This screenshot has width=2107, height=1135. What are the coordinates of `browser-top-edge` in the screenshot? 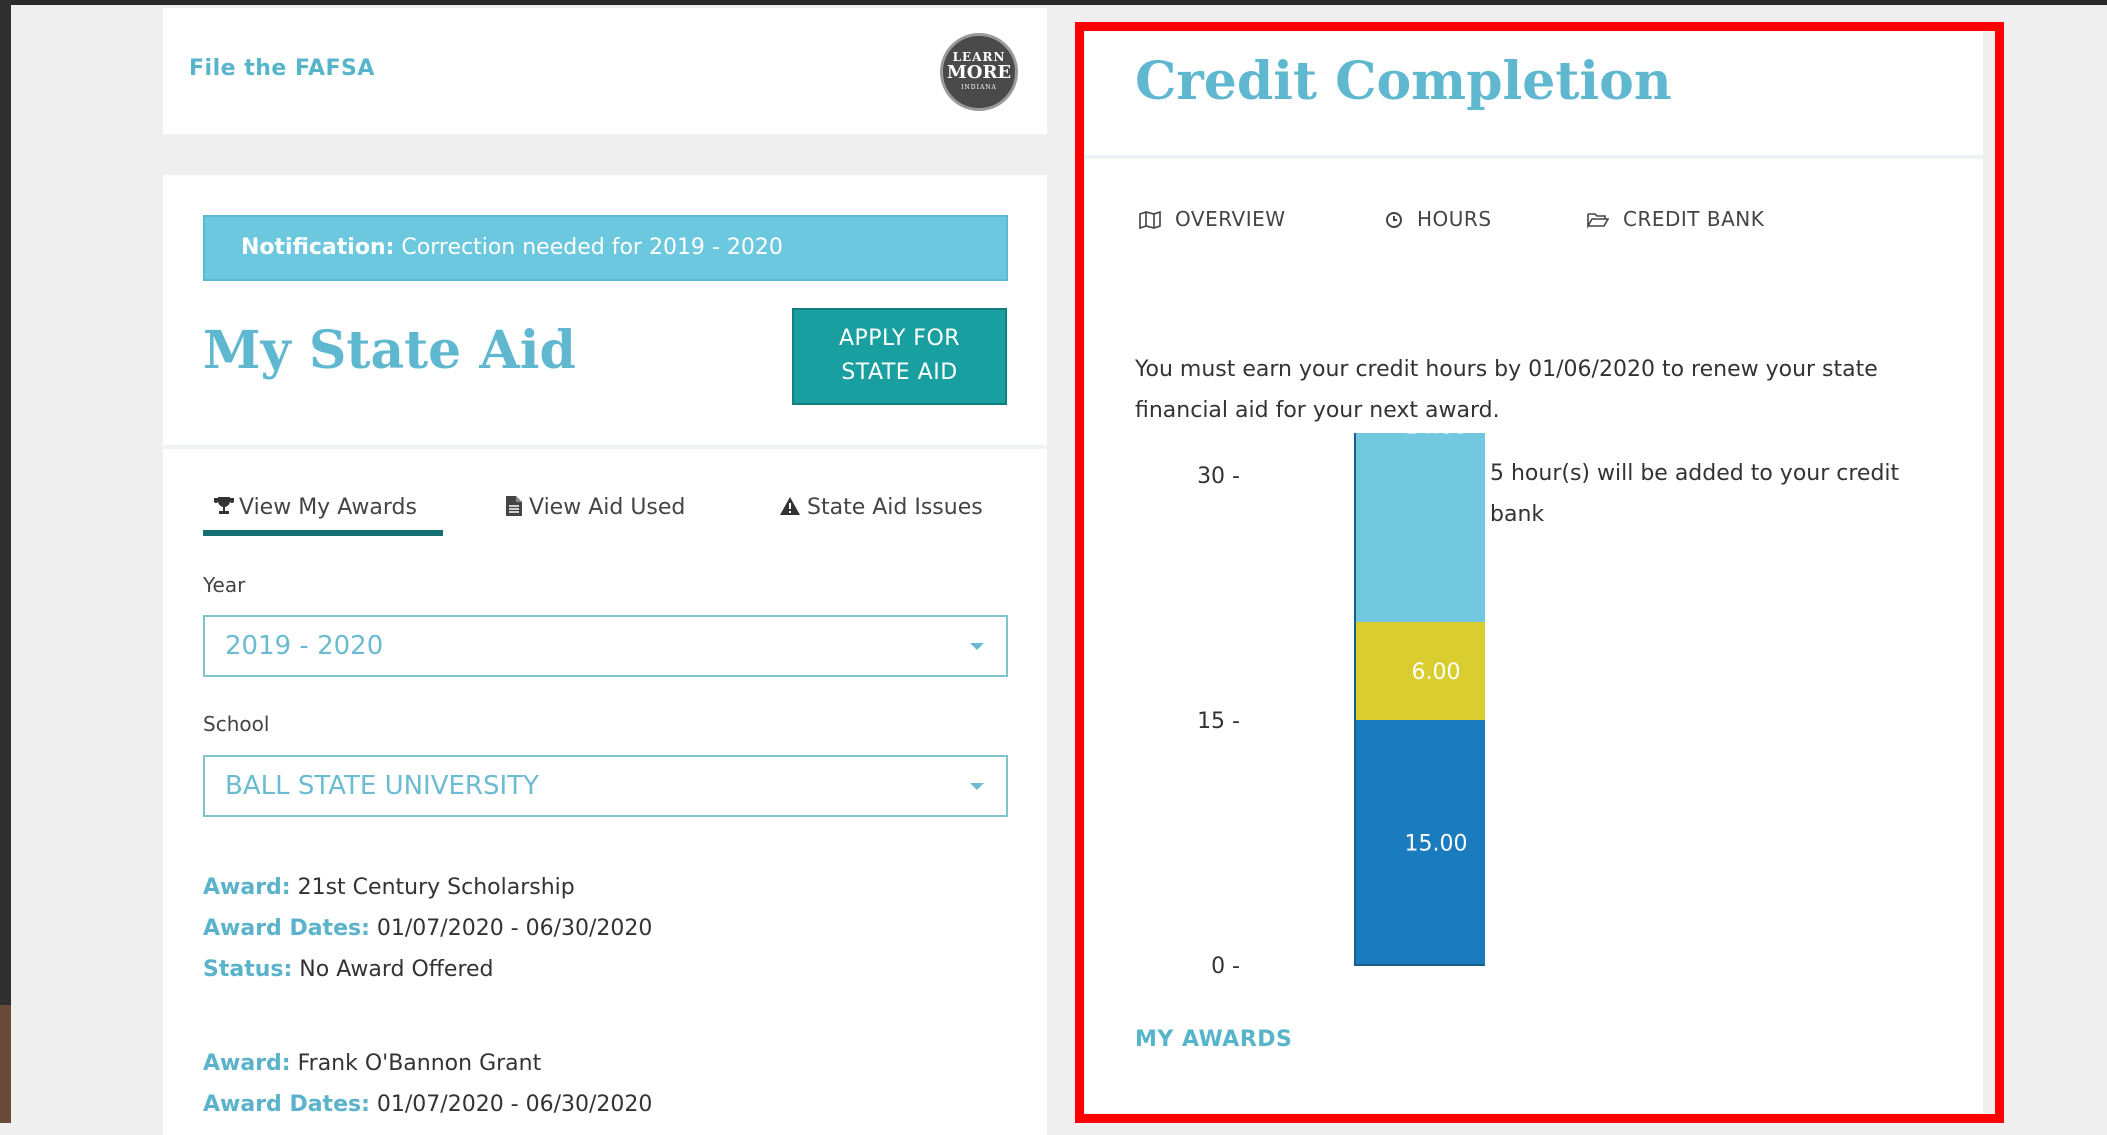 It's located at (1053, 2).